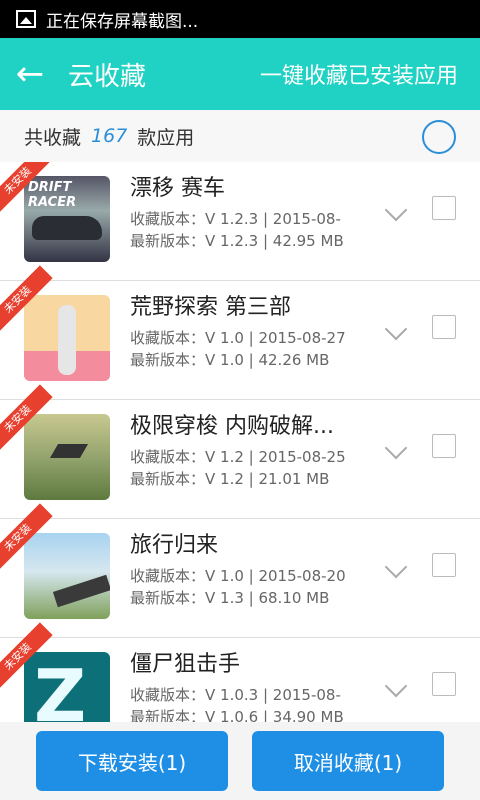  What do you see at coordinates (230, 479) in the screenshot?
I see `latest-version: 最新版本：V 1.2 | 21.01 MB` at bounding box center [230, 479].